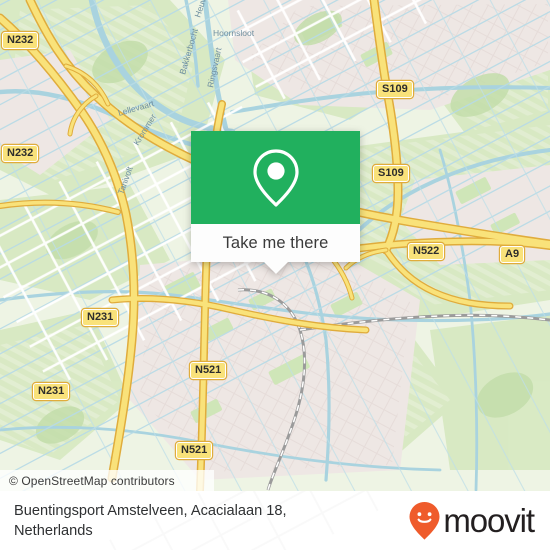 Image resolution: width=550 pixels, height=550 pixels. I want to click on destination-callout: Take me there, so click(275, 202).